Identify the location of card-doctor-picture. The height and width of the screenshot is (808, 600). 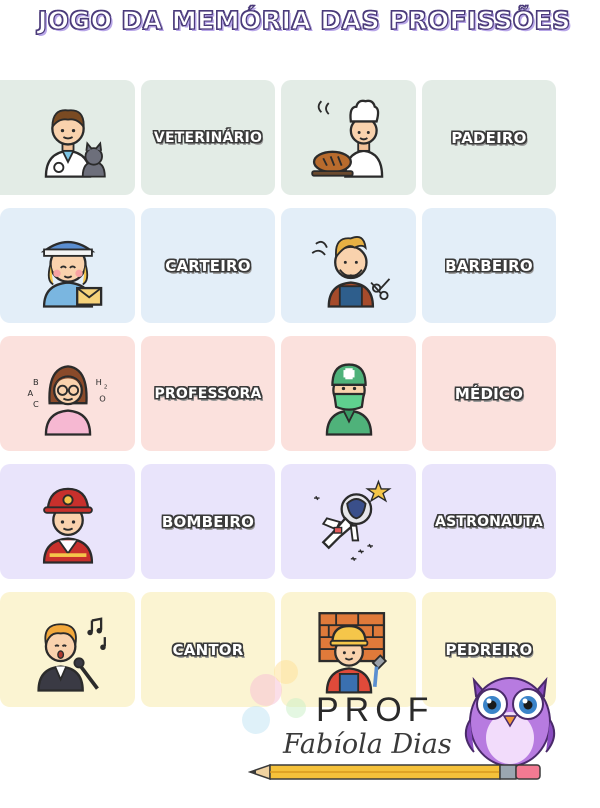
(348, 393).